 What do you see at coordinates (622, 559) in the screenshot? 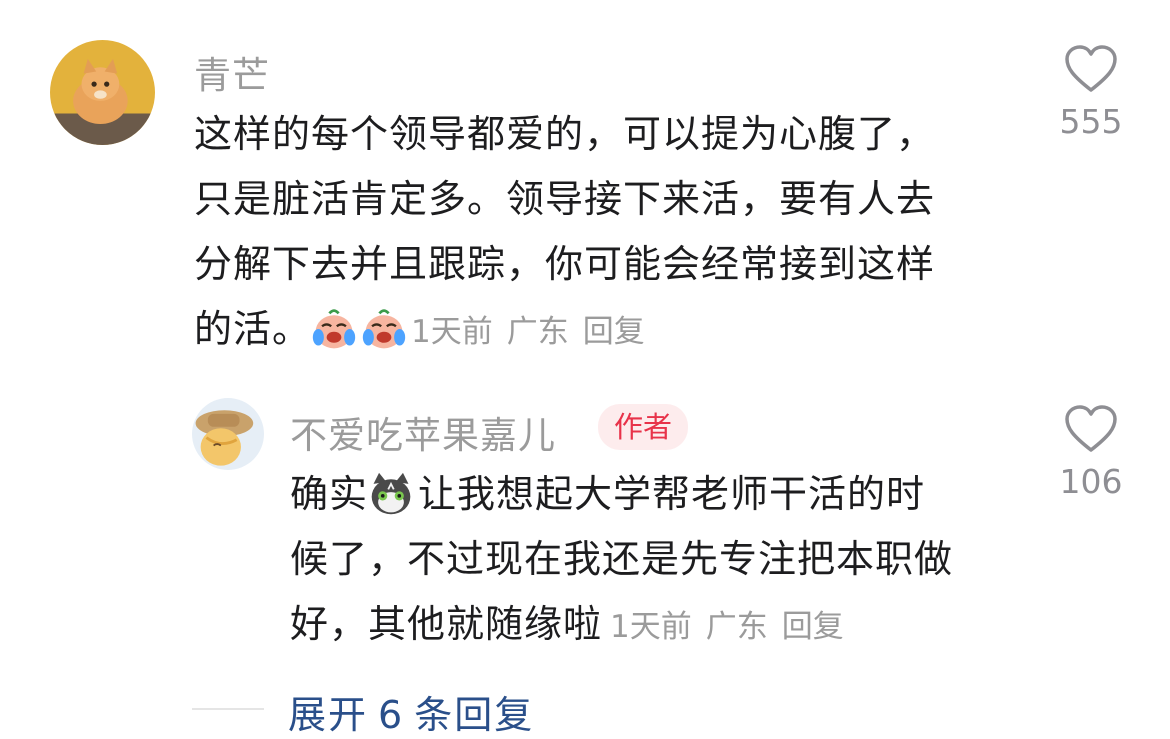
I see `comment-line: 候了，不过现在我还是先专注把本职做` at bounding box center [622, 559].